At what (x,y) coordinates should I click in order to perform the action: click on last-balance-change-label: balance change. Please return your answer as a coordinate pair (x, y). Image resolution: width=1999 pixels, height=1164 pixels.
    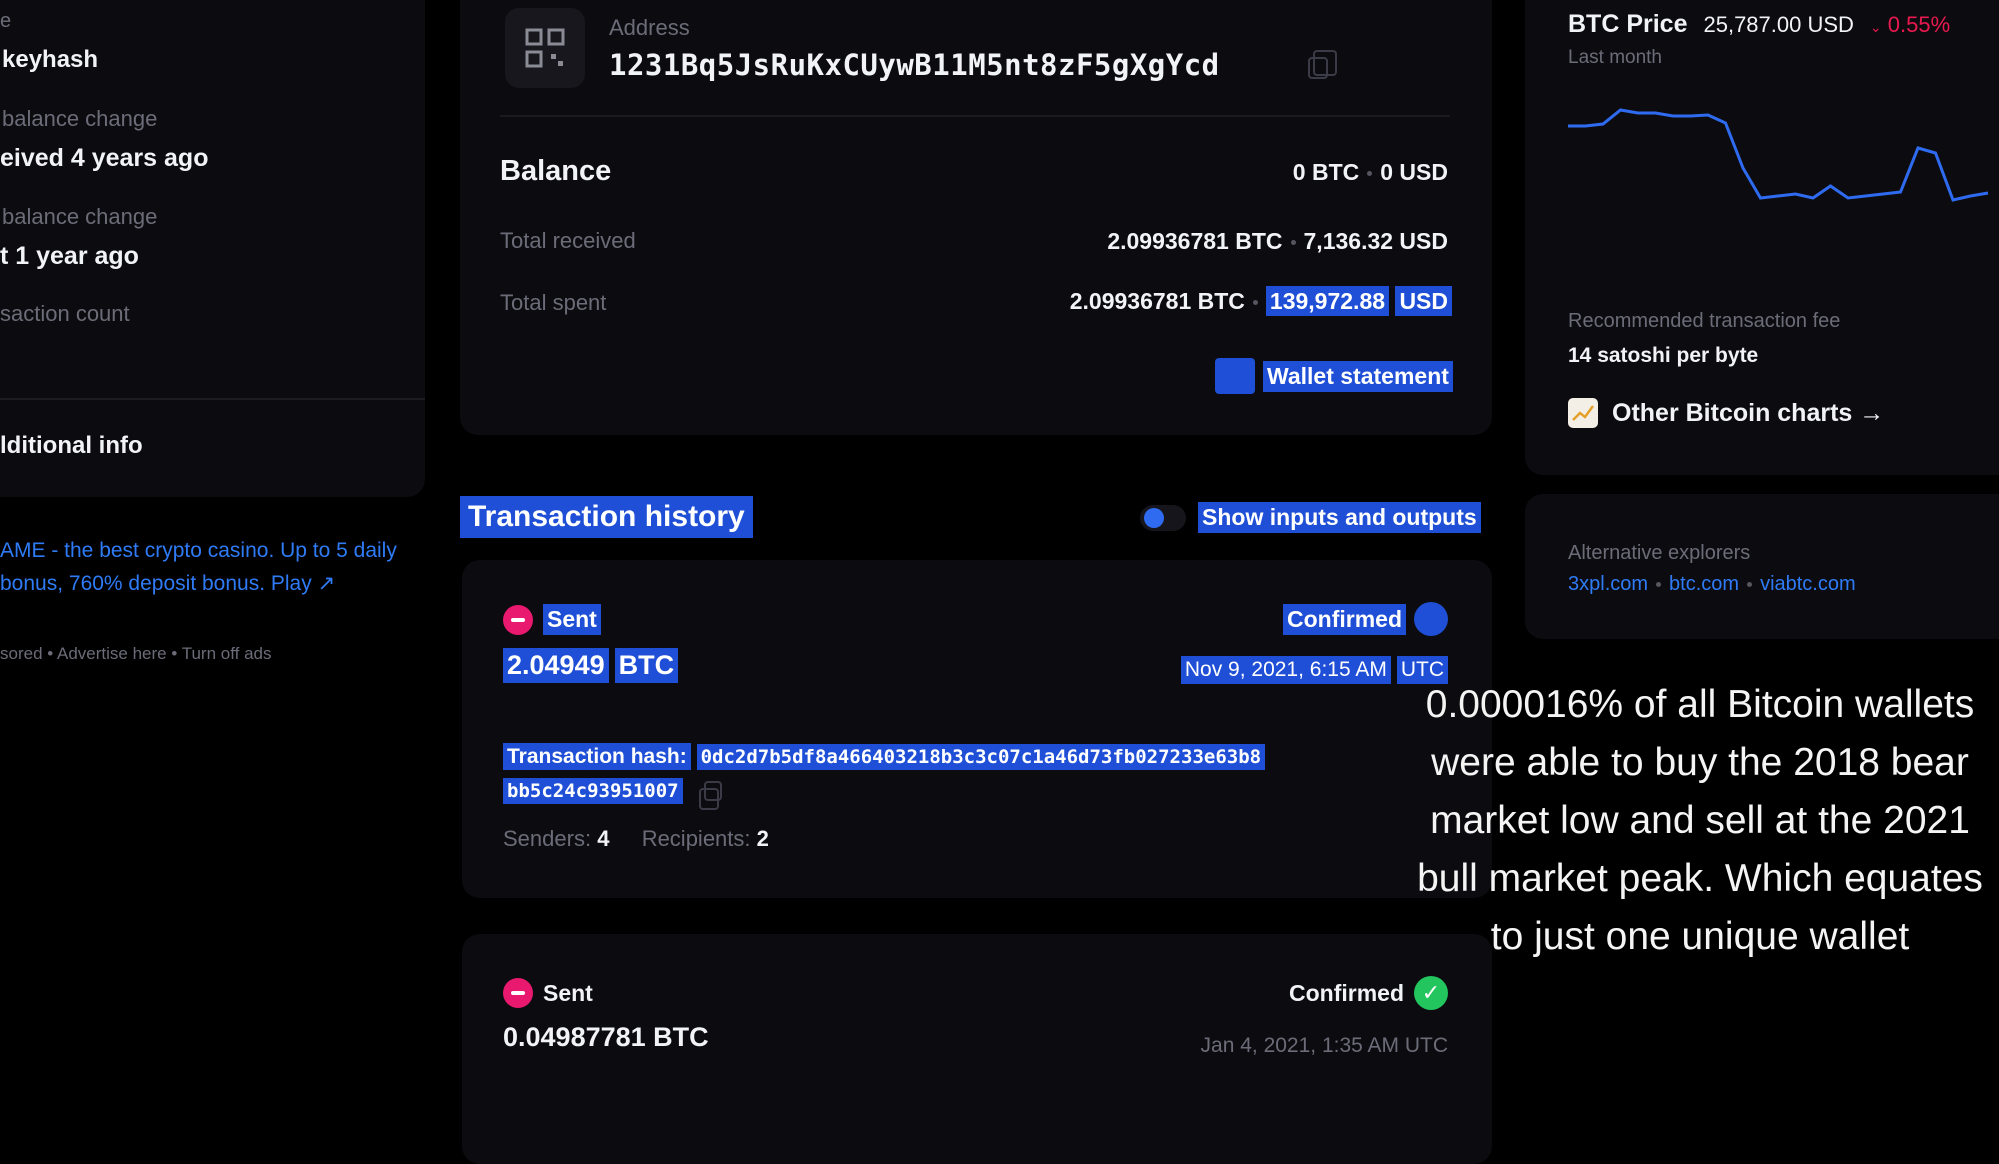
    Looking at the image, I should click on (80, 216).